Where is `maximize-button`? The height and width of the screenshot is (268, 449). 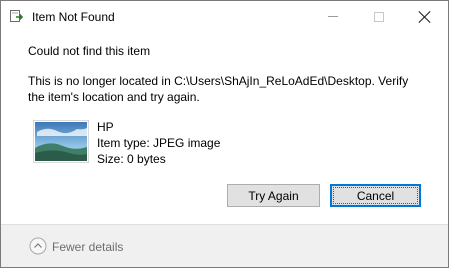
maximize-button is located at coordinates (379, 16).